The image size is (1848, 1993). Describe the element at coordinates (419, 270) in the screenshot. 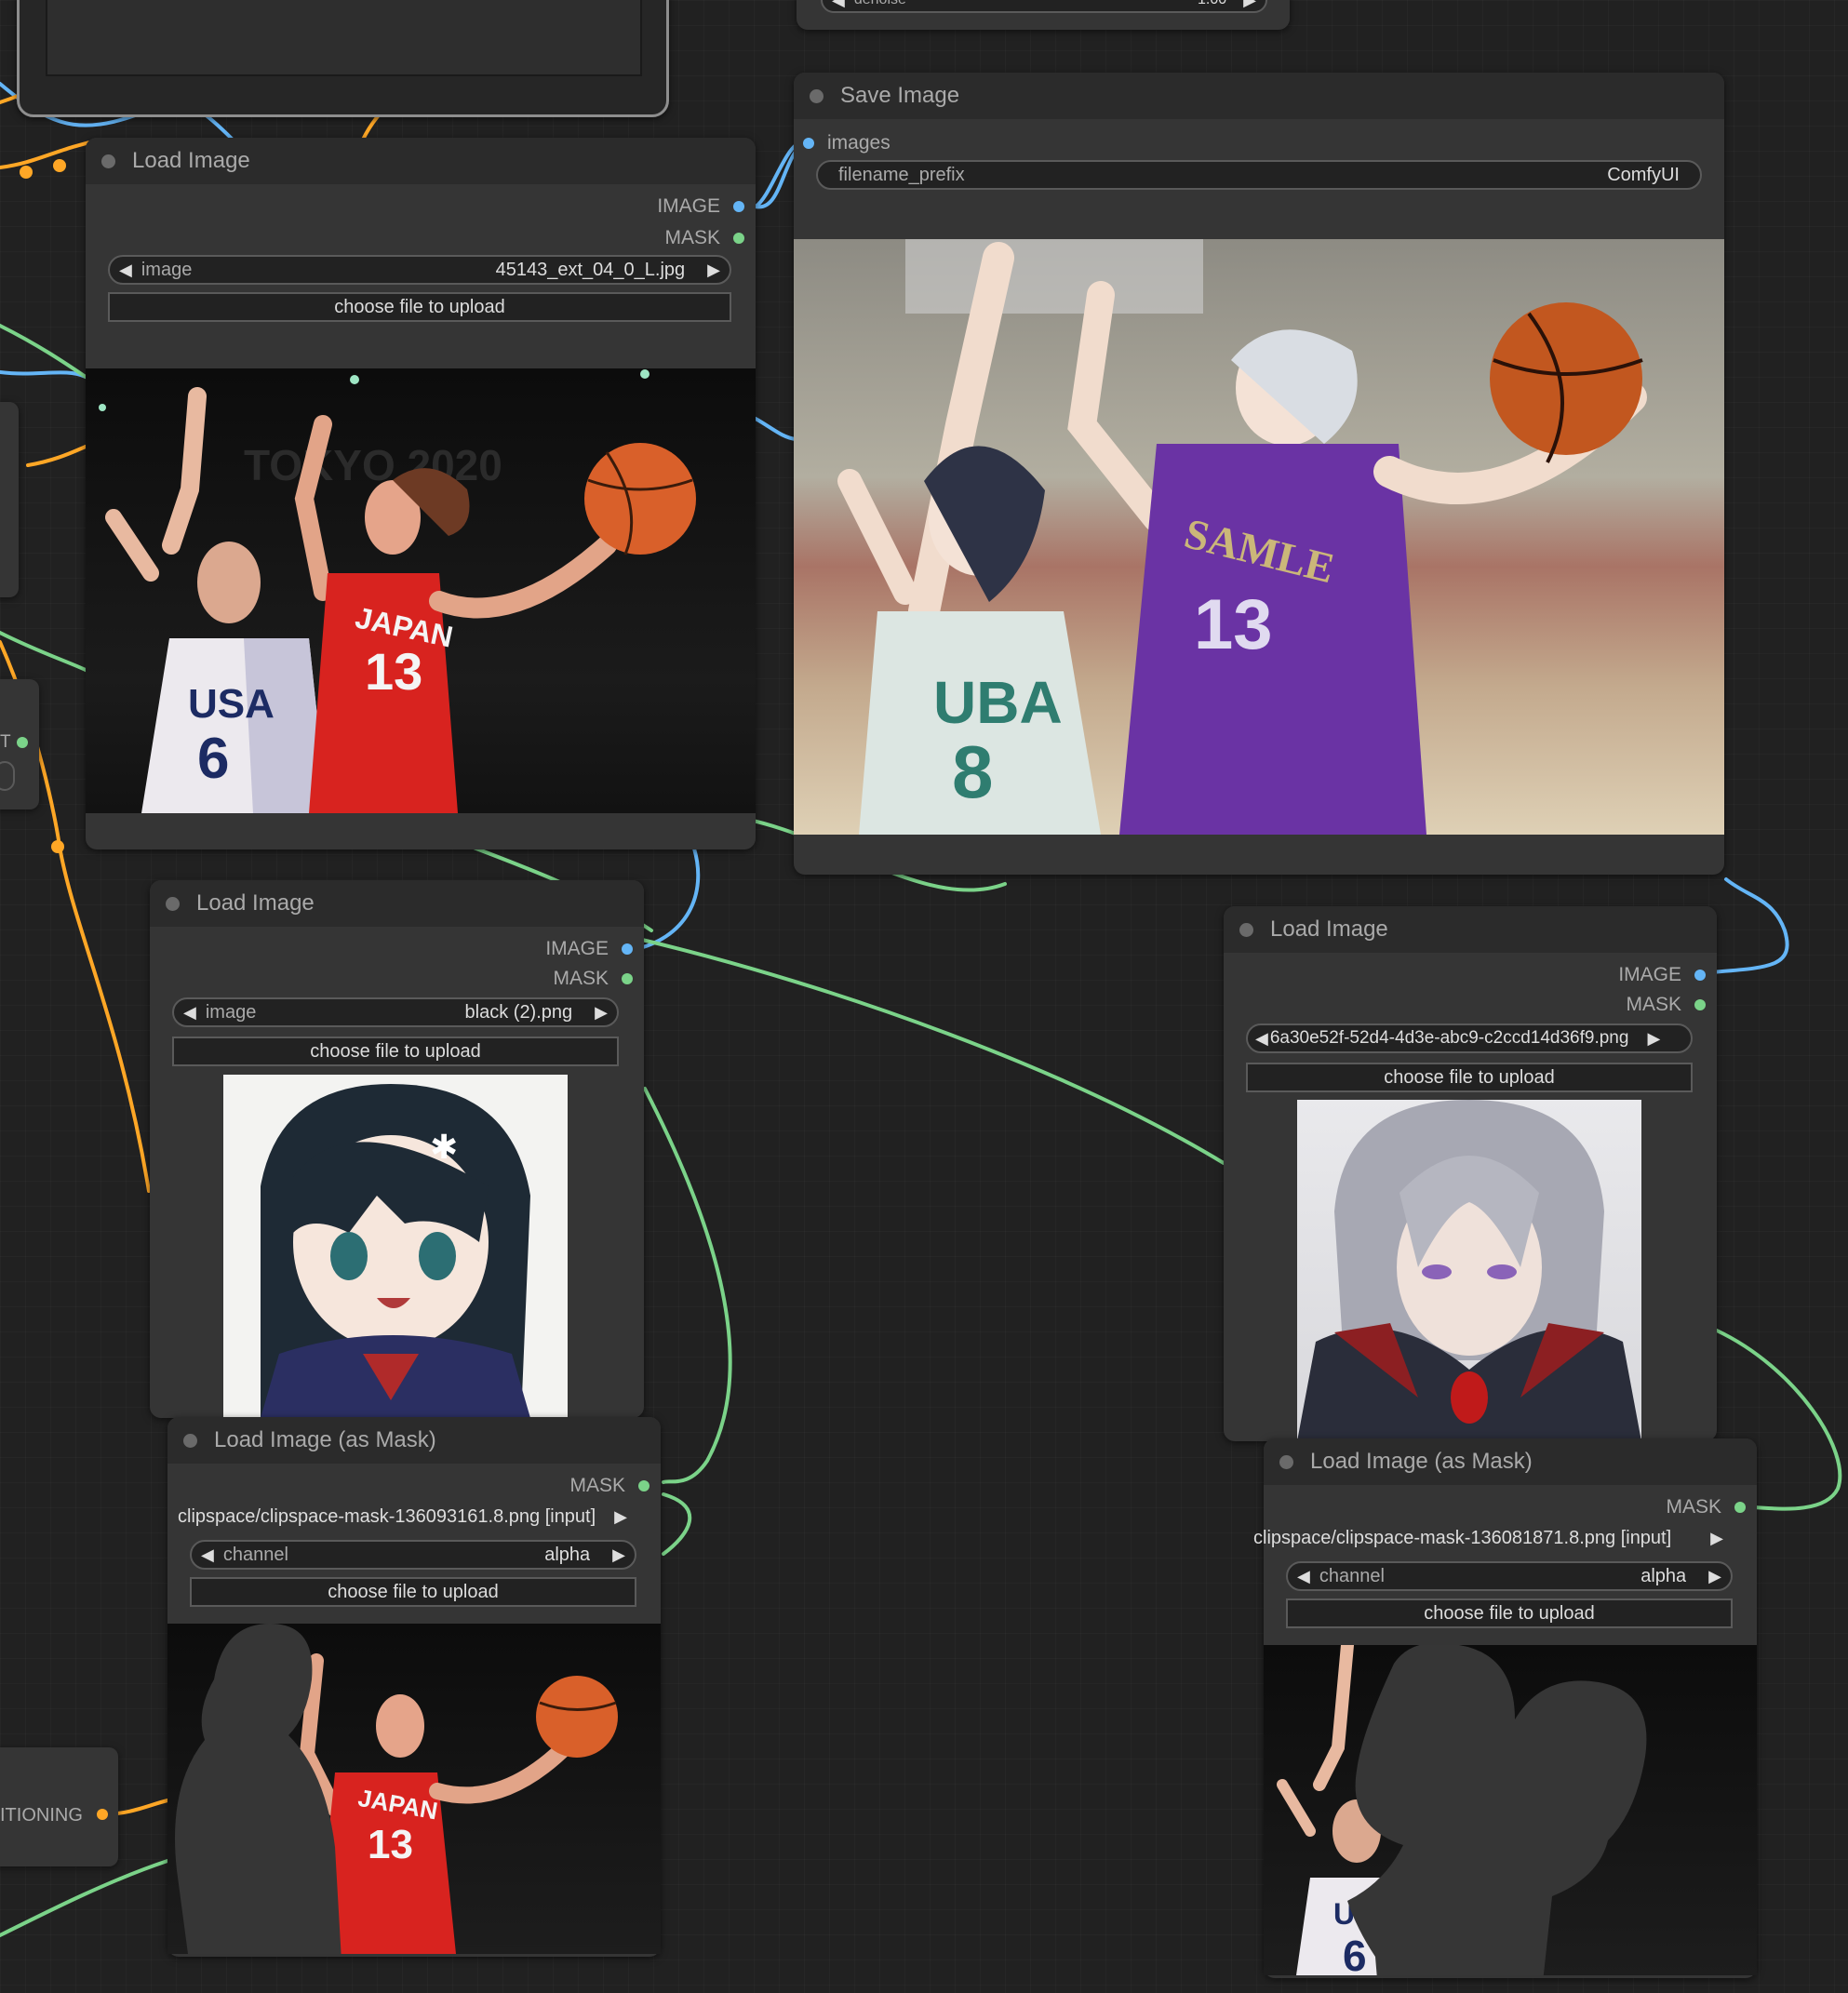

I see `image-select-widget: ◀ image 45143_ext_04_0_L.jpg ▶` at that location.